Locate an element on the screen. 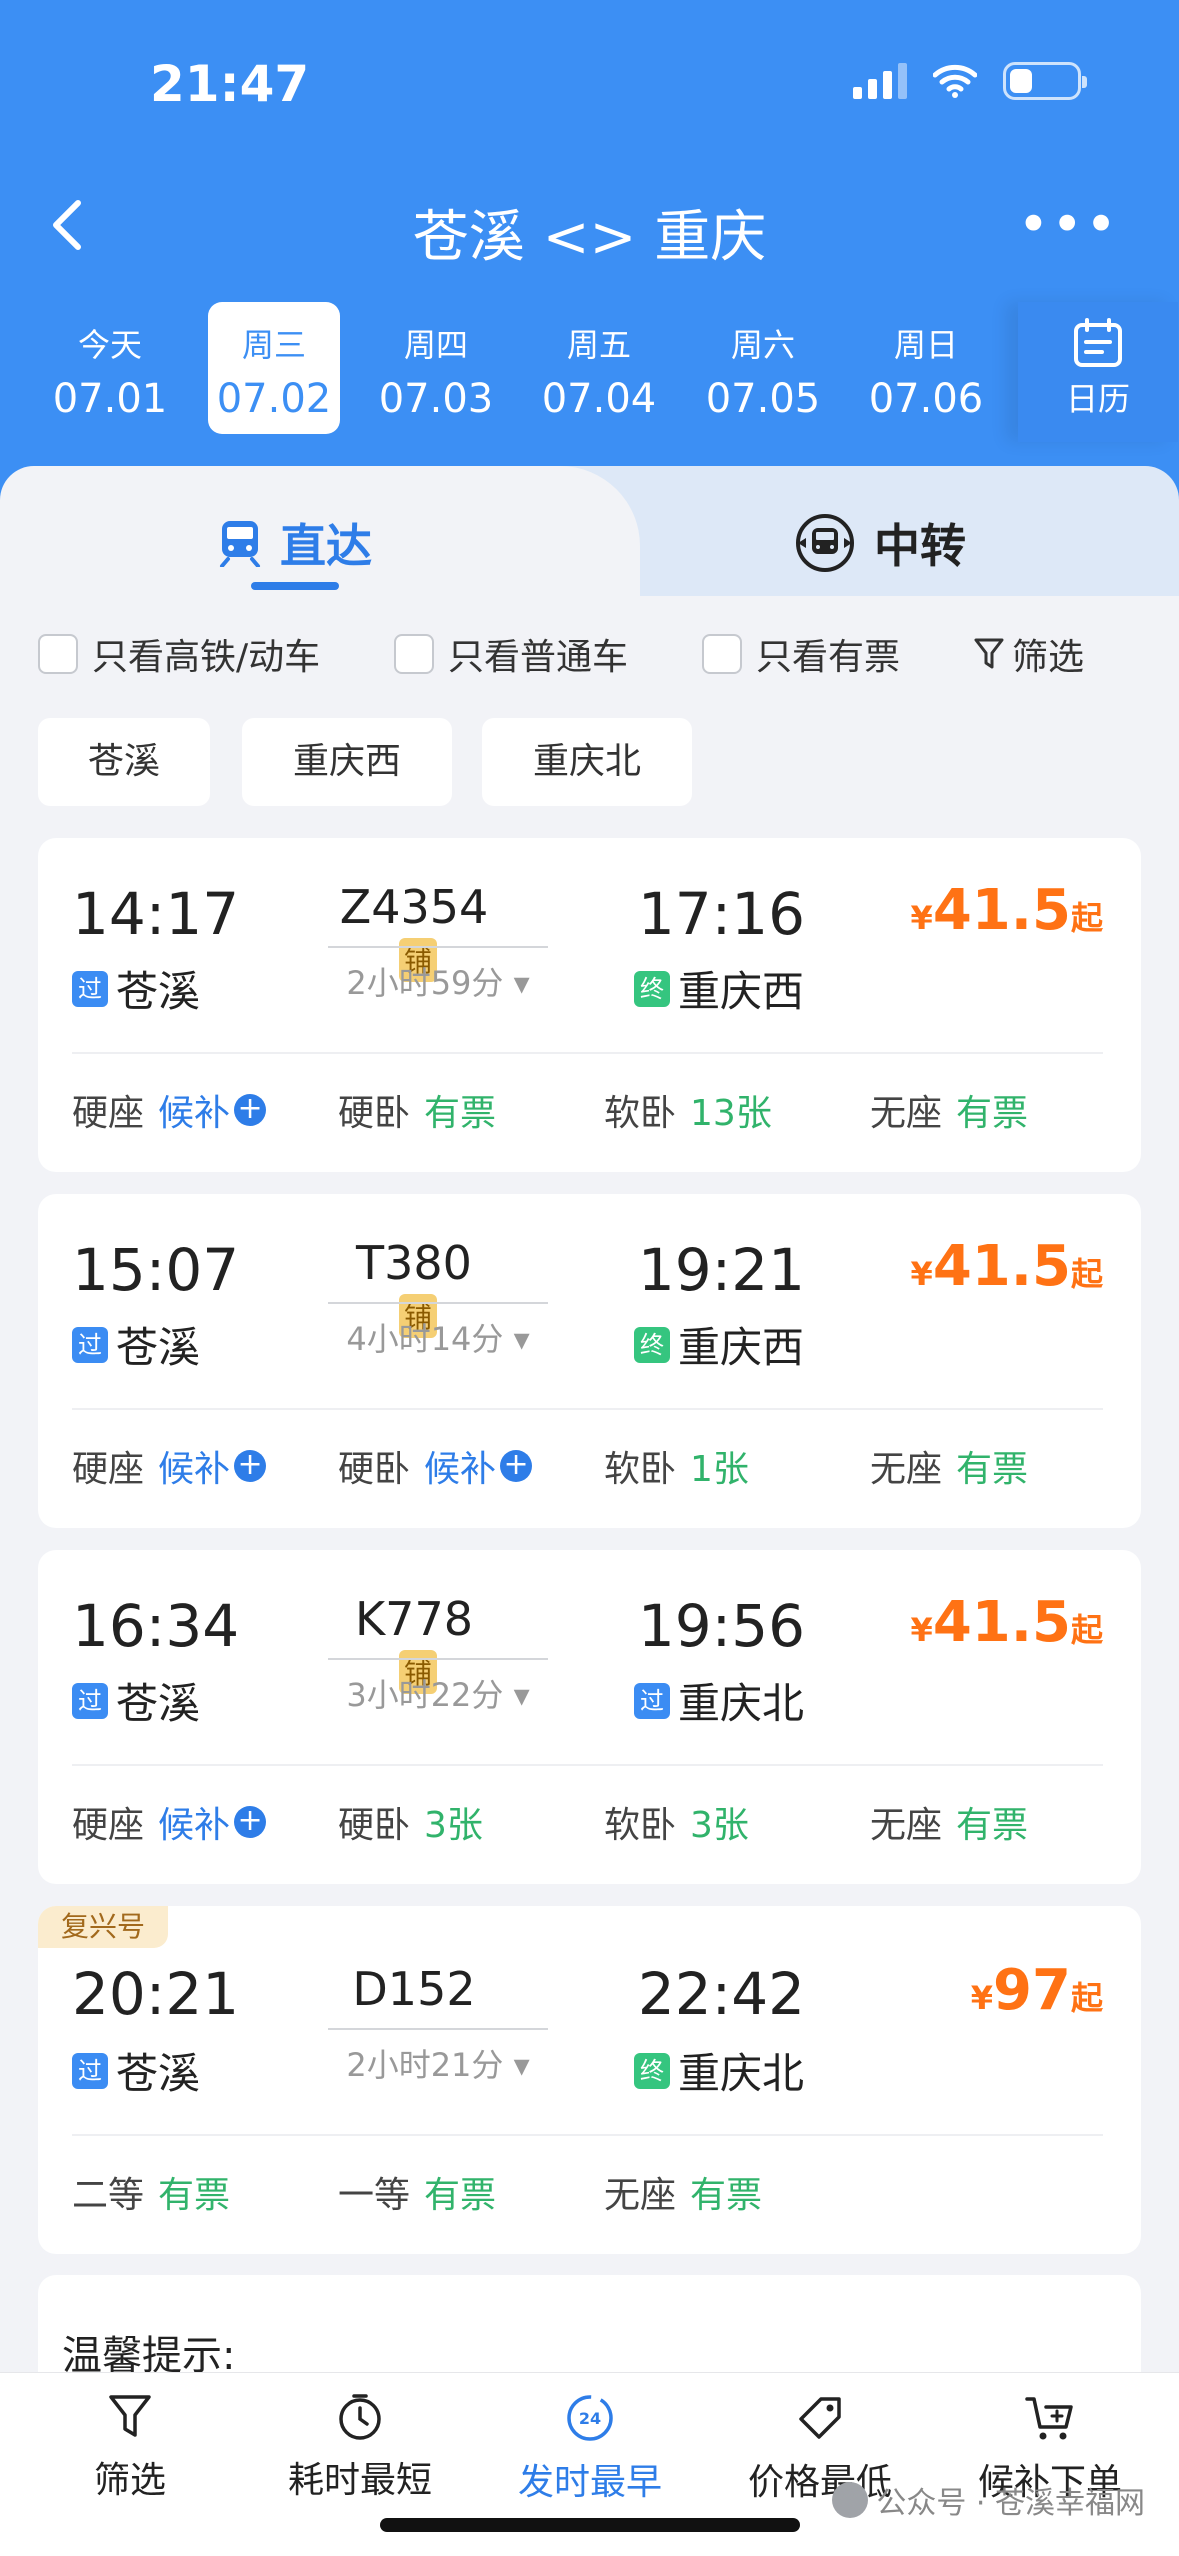  train-number-text: K778 is located at coordinates (414, 1619).